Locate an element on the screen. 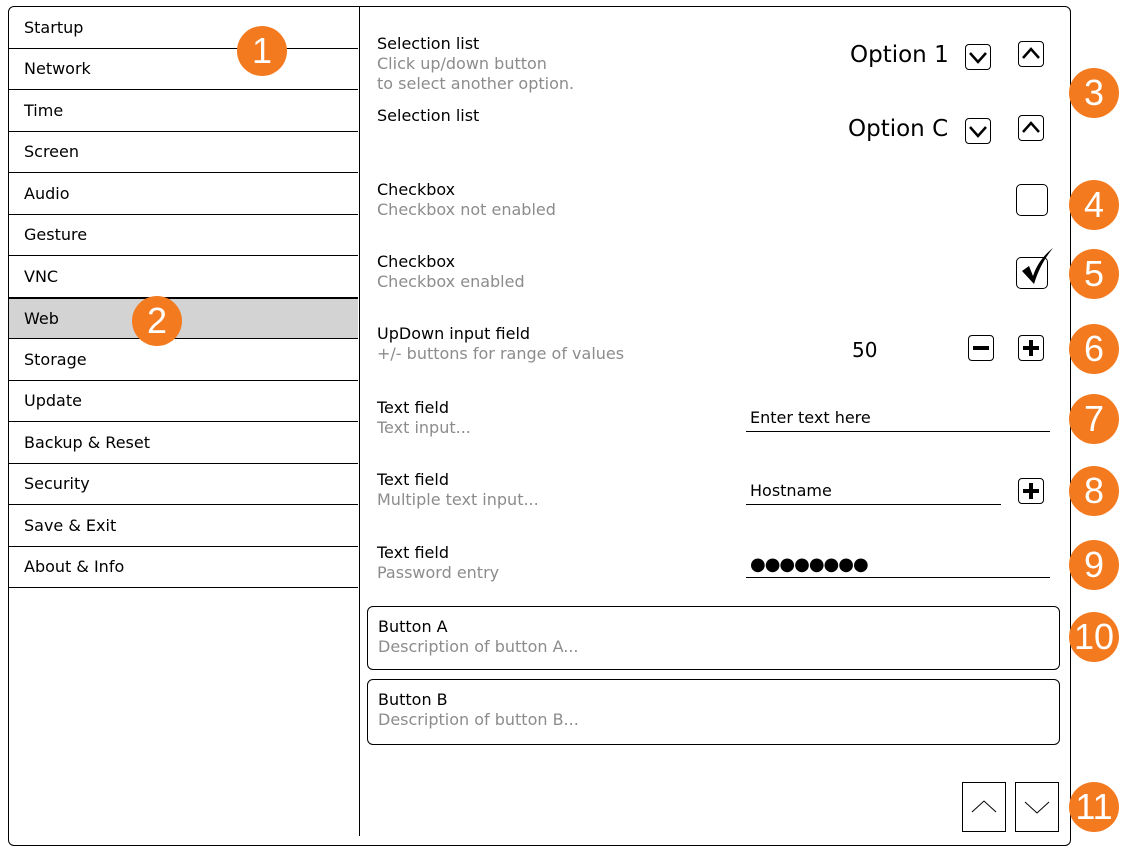 The height and width of the screenshot is (846, 1123). checkbox-unchecked is located at coordinates (1032, 200).